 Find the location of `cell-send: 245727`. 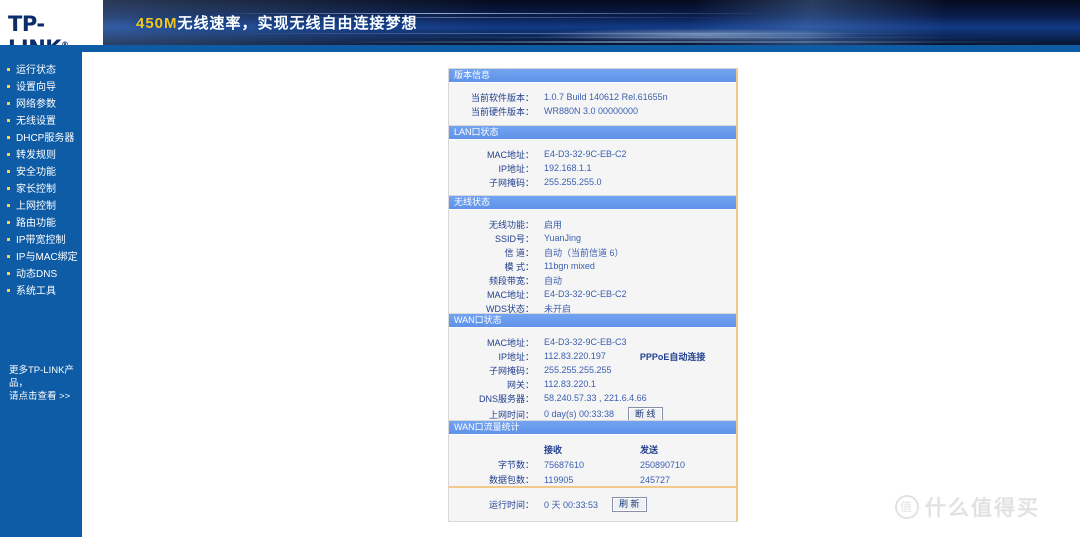

cell-send: 245727 is located at coordinates (655, 479).